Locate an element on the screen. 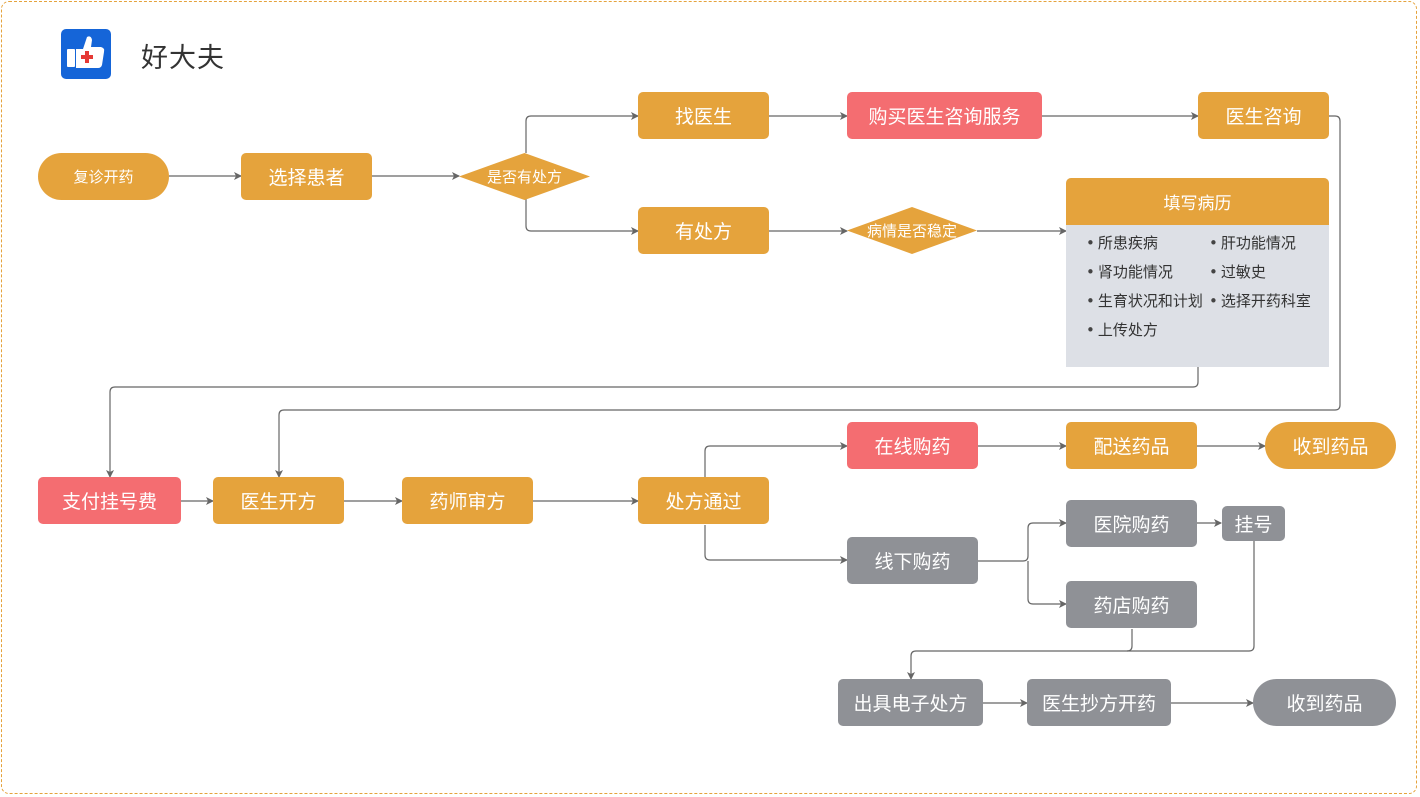 This screenshot has width=1420, height=797. node-hospital-buy: 医院购药 is located at coordinates (1131, 523).